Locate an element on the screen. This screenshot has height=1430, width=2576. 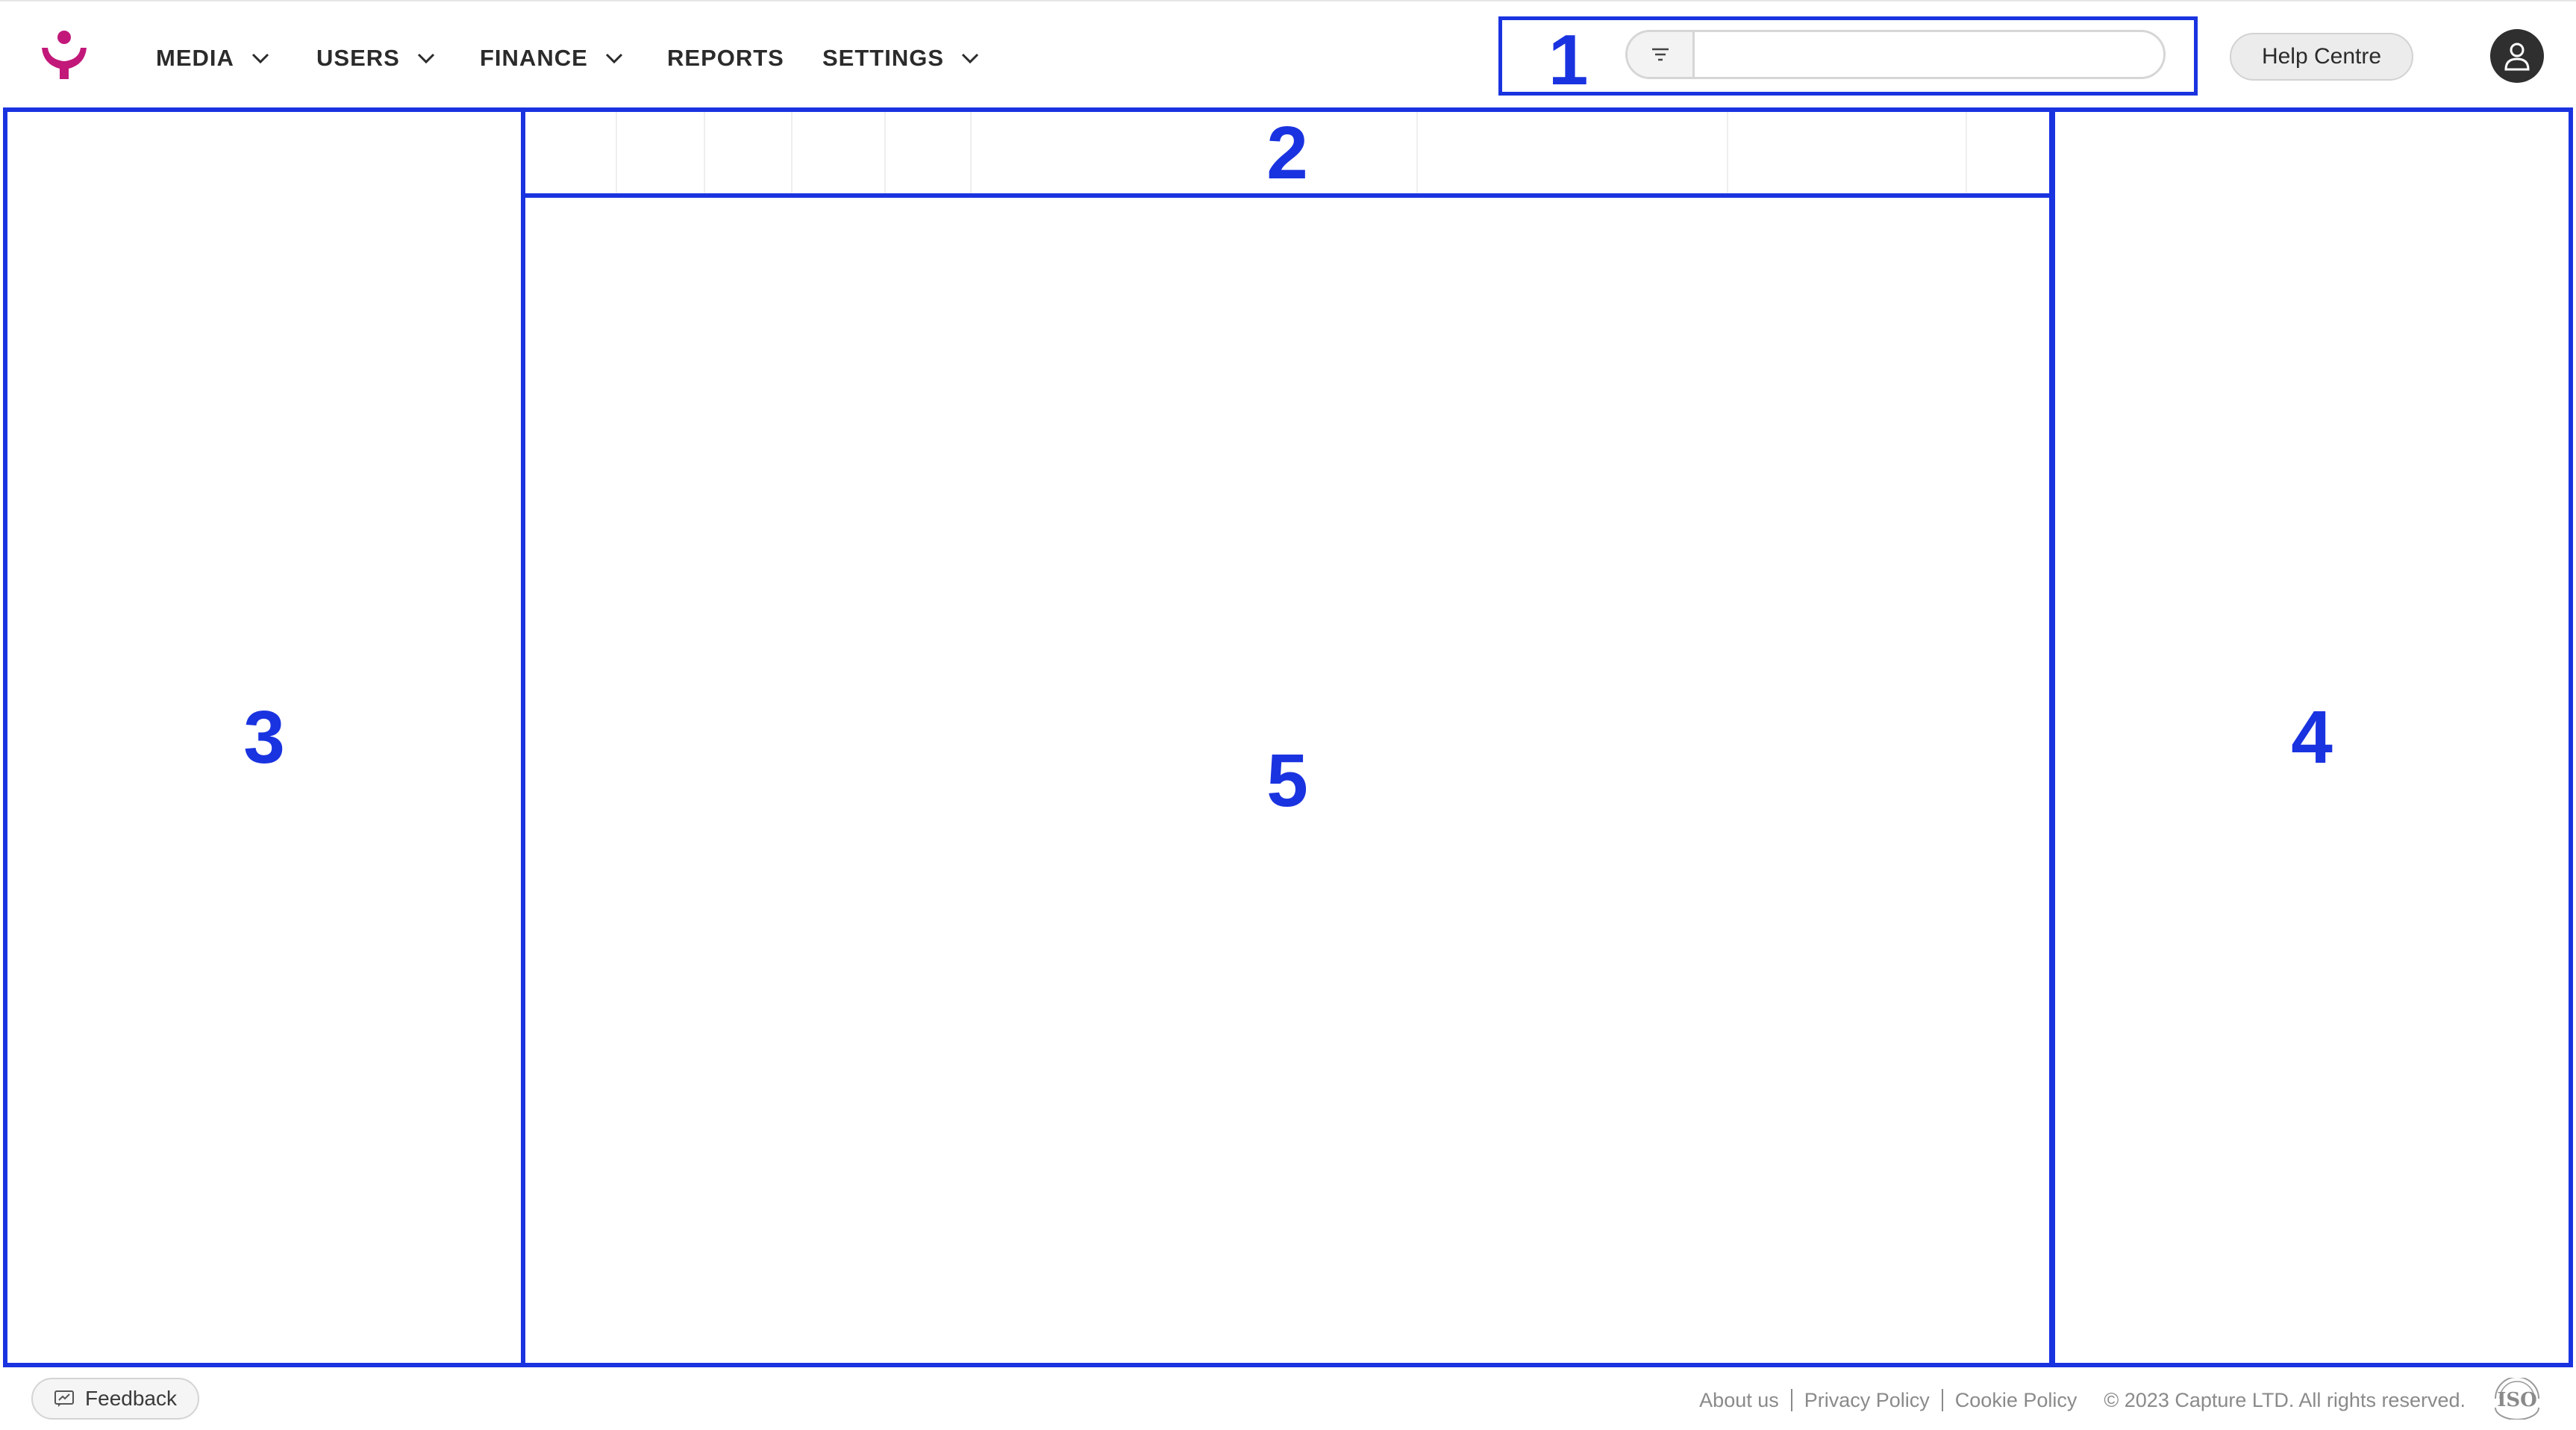
annotation-box-2: 2 is located at coordinates (1287, 152).